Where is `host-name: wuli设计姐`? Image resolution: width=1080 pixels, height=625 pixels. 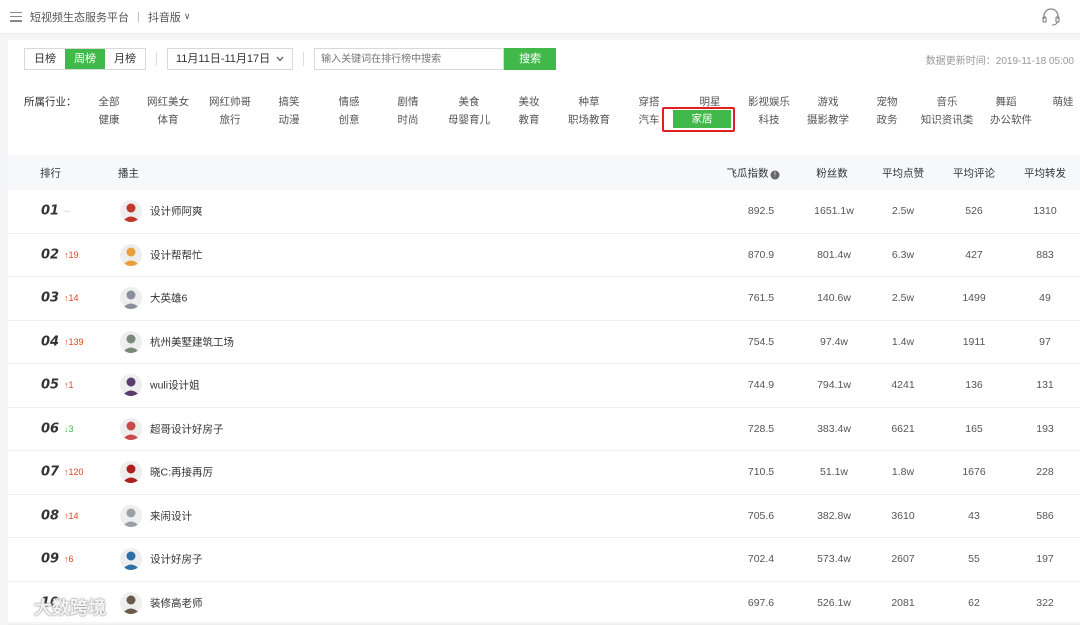
host-name: wuli设计姐 is located at coordinates (175, 385).